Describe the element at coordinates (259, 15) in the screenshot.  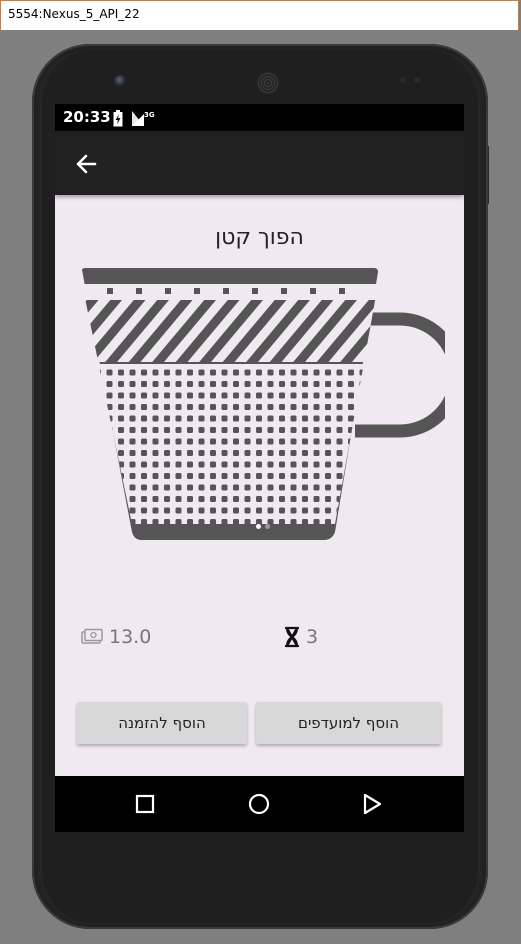
I see `emulator-window-title: 5554:Nexus_5_API_22` at that location.